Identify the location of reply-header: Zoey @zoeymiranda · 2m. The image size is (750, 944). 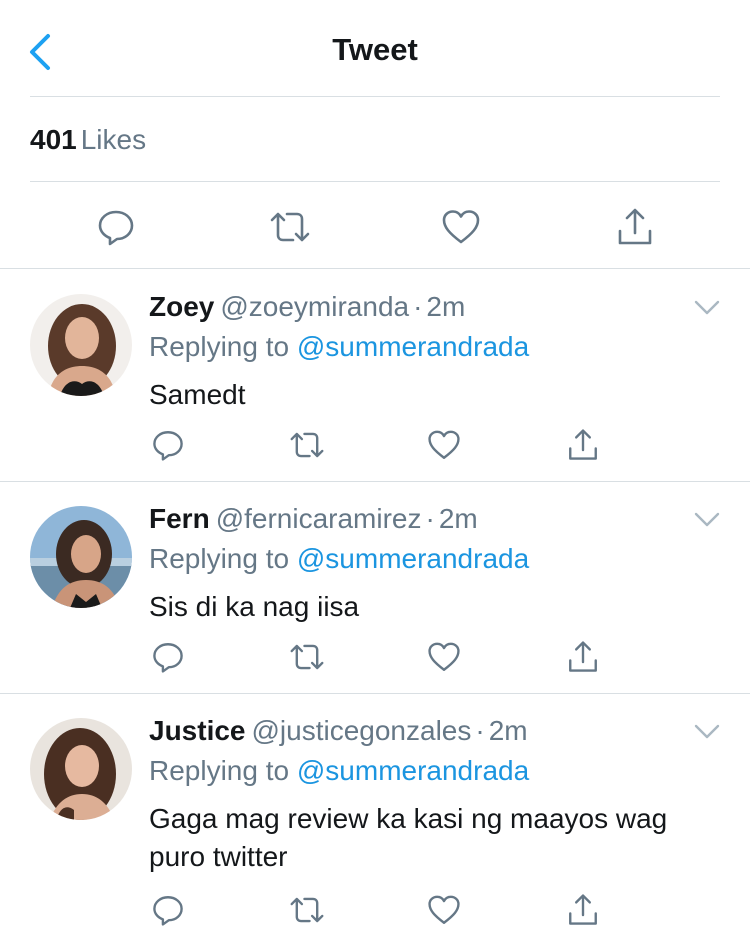
(307, 307).